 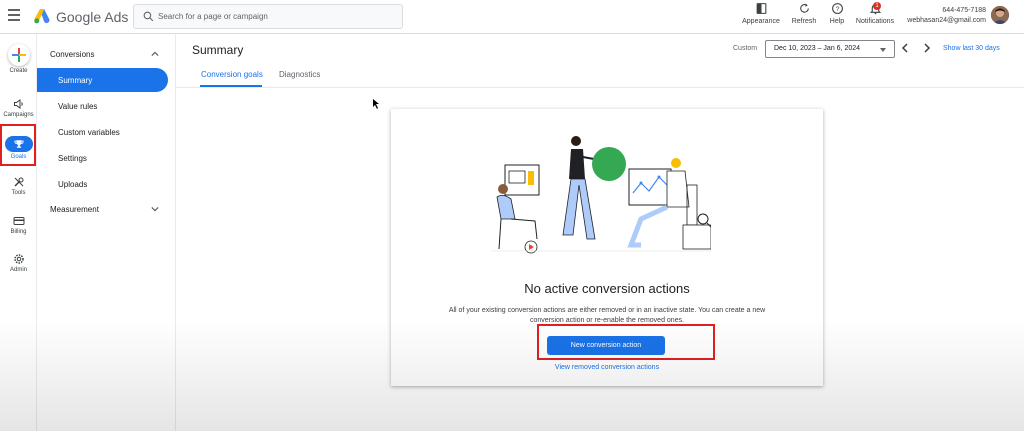 What do you see at coordinates (102, 80) in the screenshot?
I see `subnav-active-indicator` at bounding box center [102, 80].